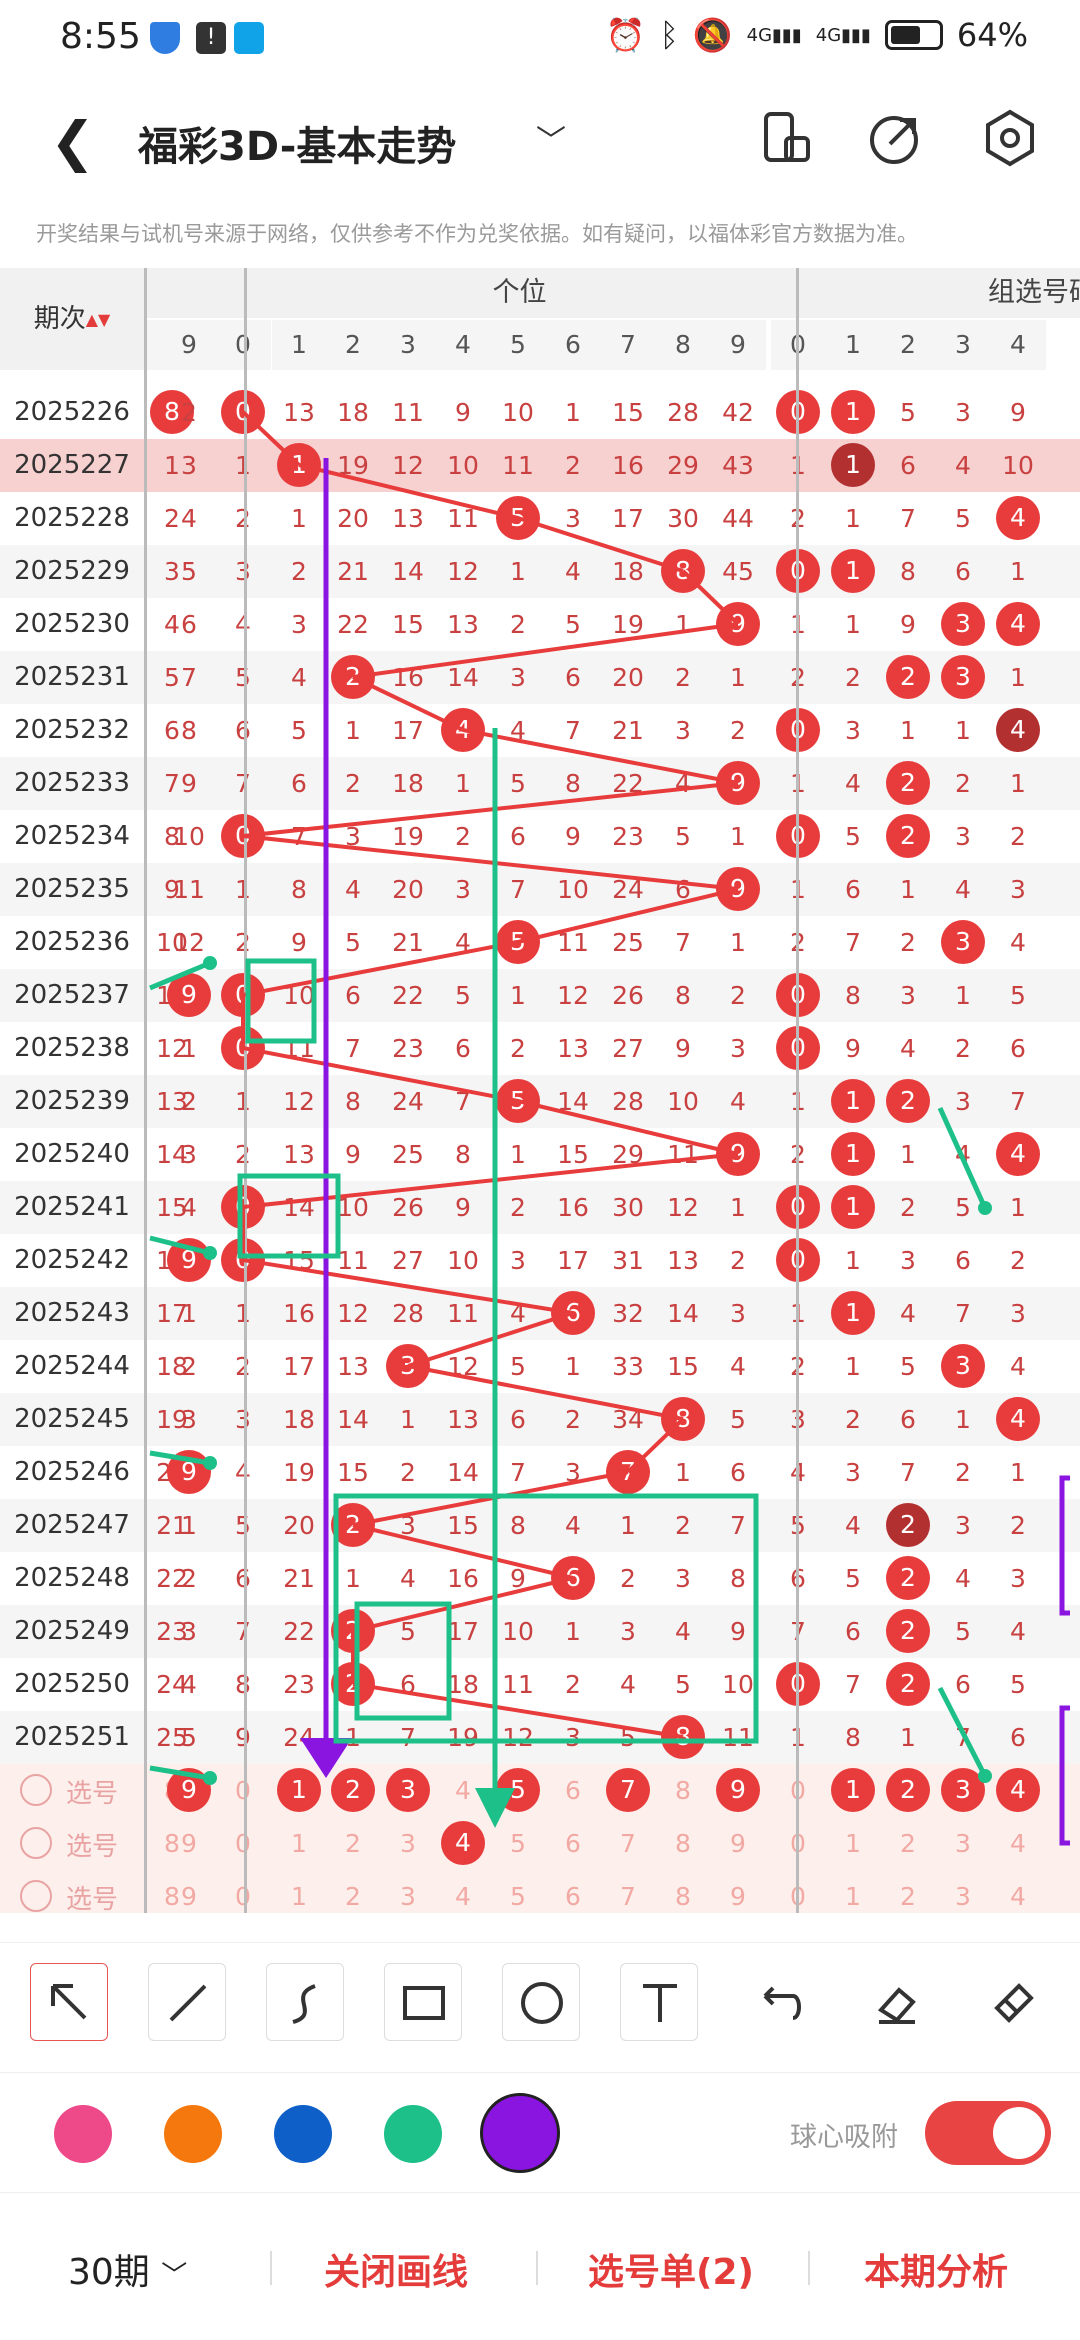 Image resolution: width=1080 pixels, height=2340 pixels. I want to click on battery-icon, so click(913, 35).